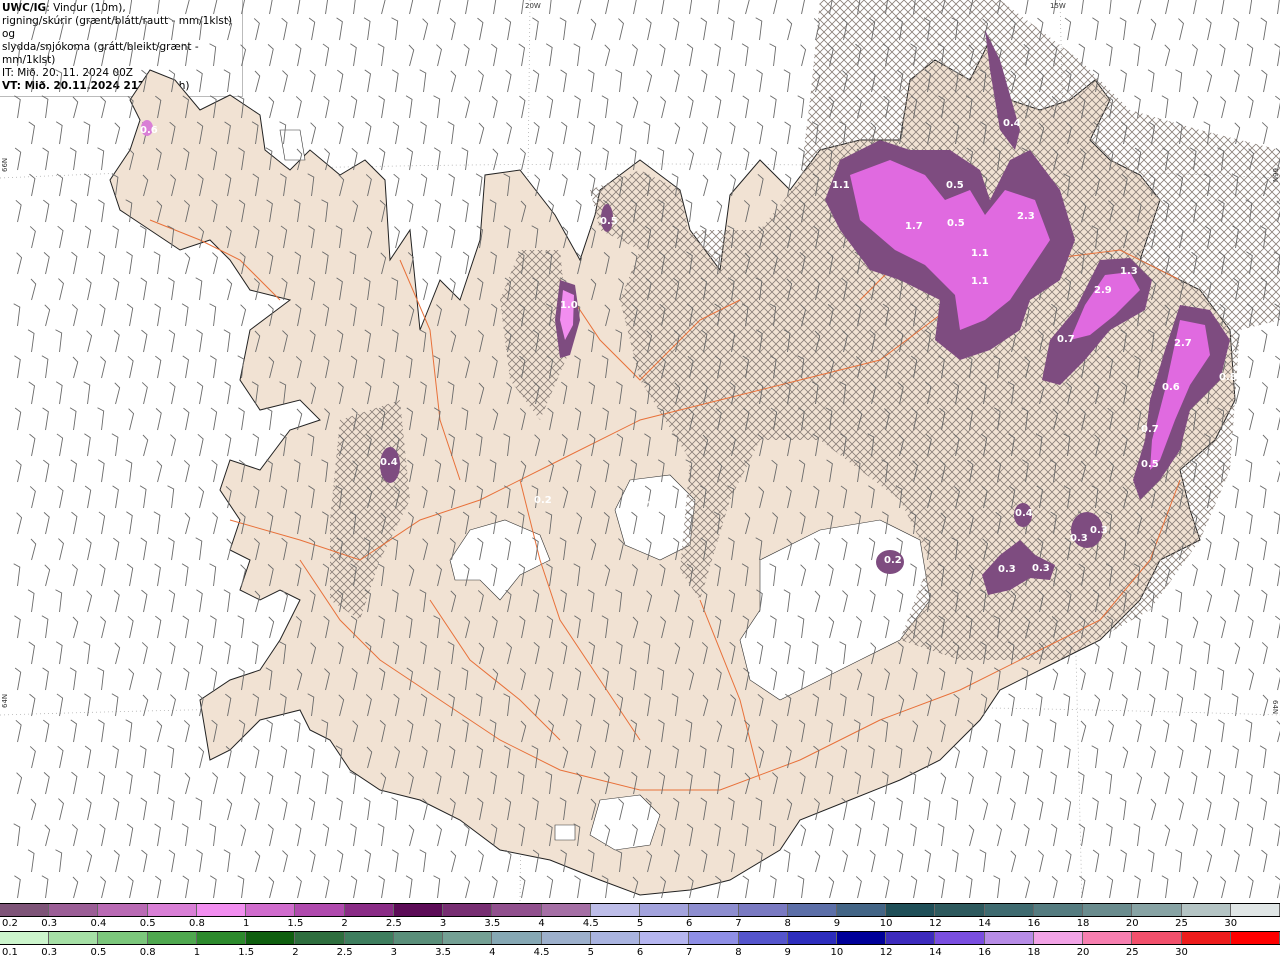  Describe the element at coordinates (98, 923) in the screenshot. I see `scale-label: 0.4` at that location.